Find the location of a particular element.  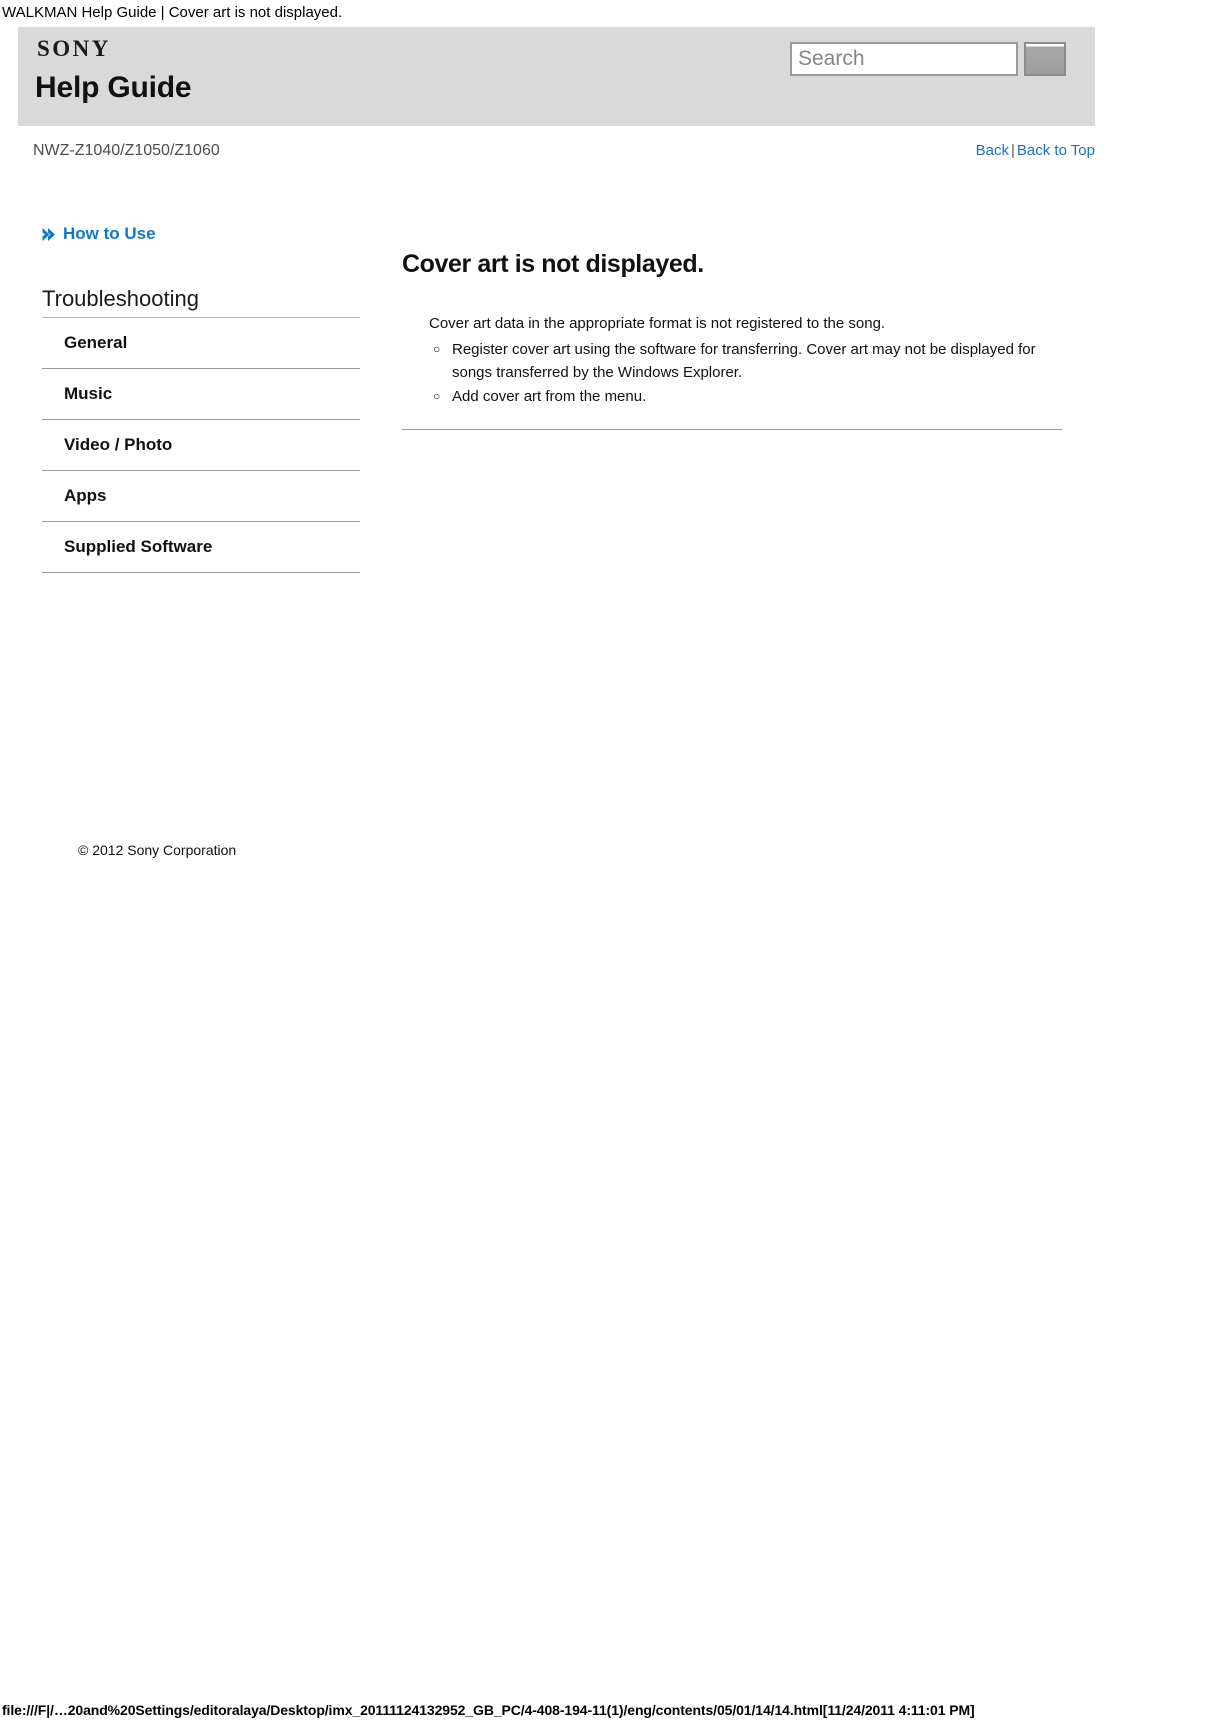

list-item-text: Add cover art from the menu. is located at coordinates (549, 396).